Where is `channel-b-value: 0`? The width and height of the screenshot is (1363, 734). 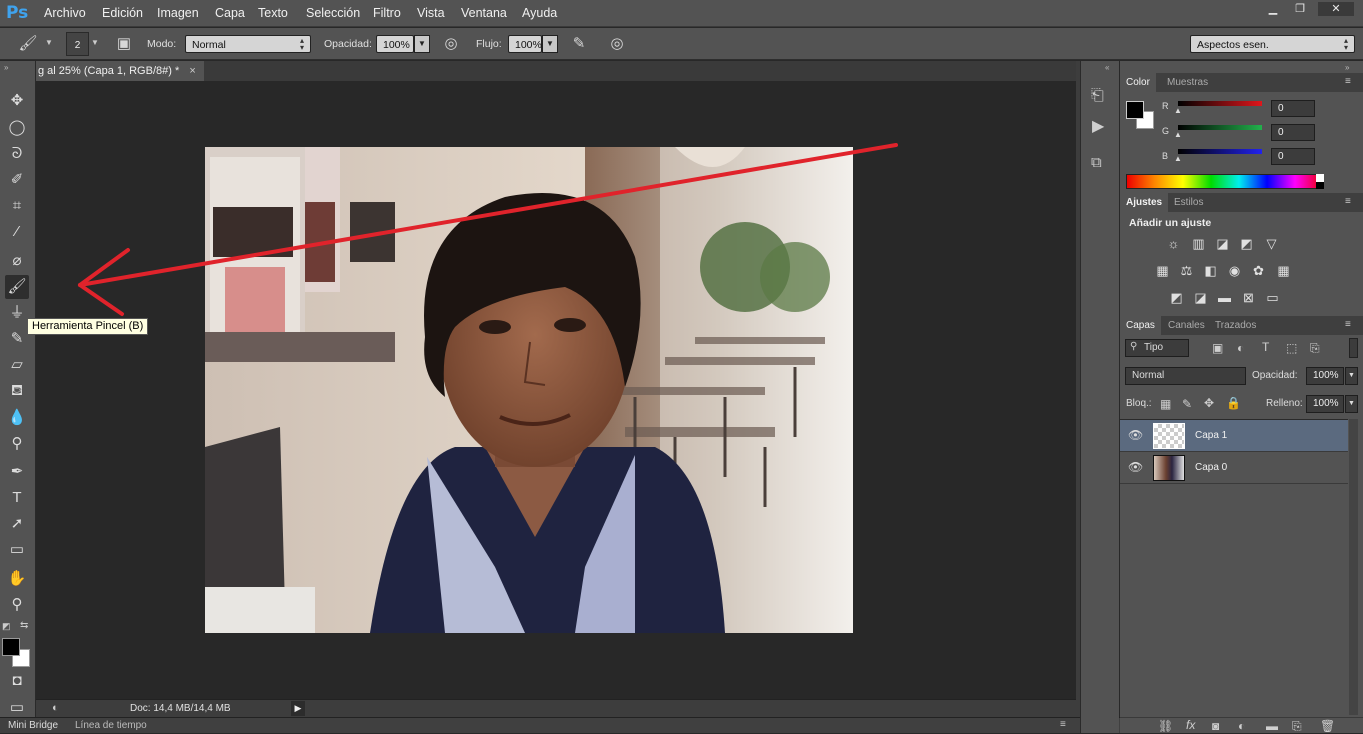
channel-b-value: 0 is located at coordinates (1293, 156).